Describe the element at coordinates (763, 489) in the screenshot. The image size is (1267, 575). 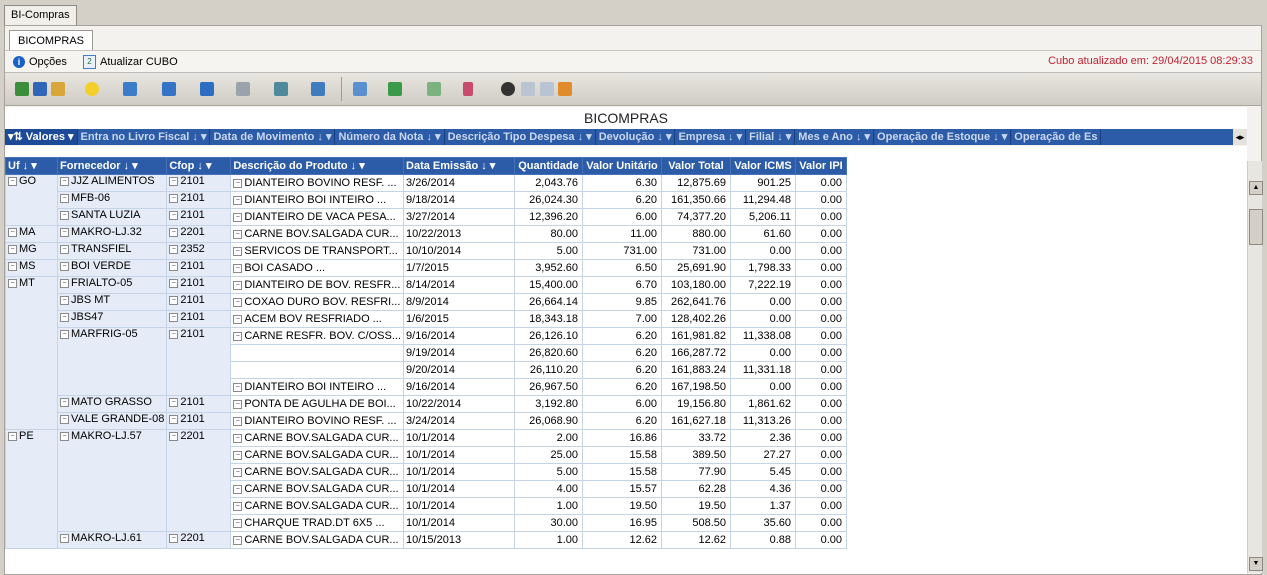
I see `cell-icms: 4.36` at that location.